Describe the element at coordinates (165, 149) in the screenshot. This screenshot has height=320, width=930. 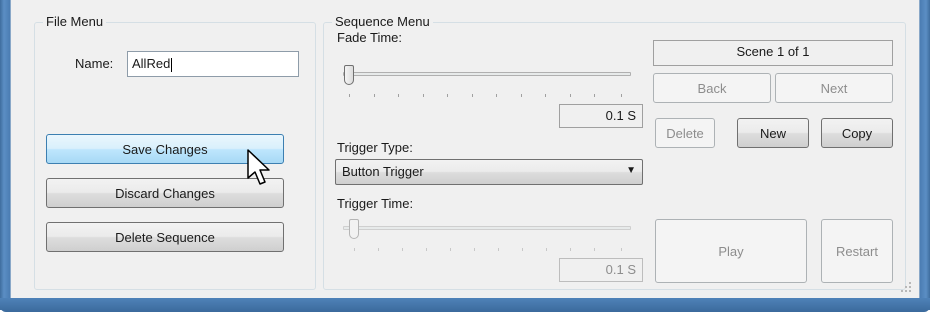
I see `save-changes-label: Save Changes` at that location.